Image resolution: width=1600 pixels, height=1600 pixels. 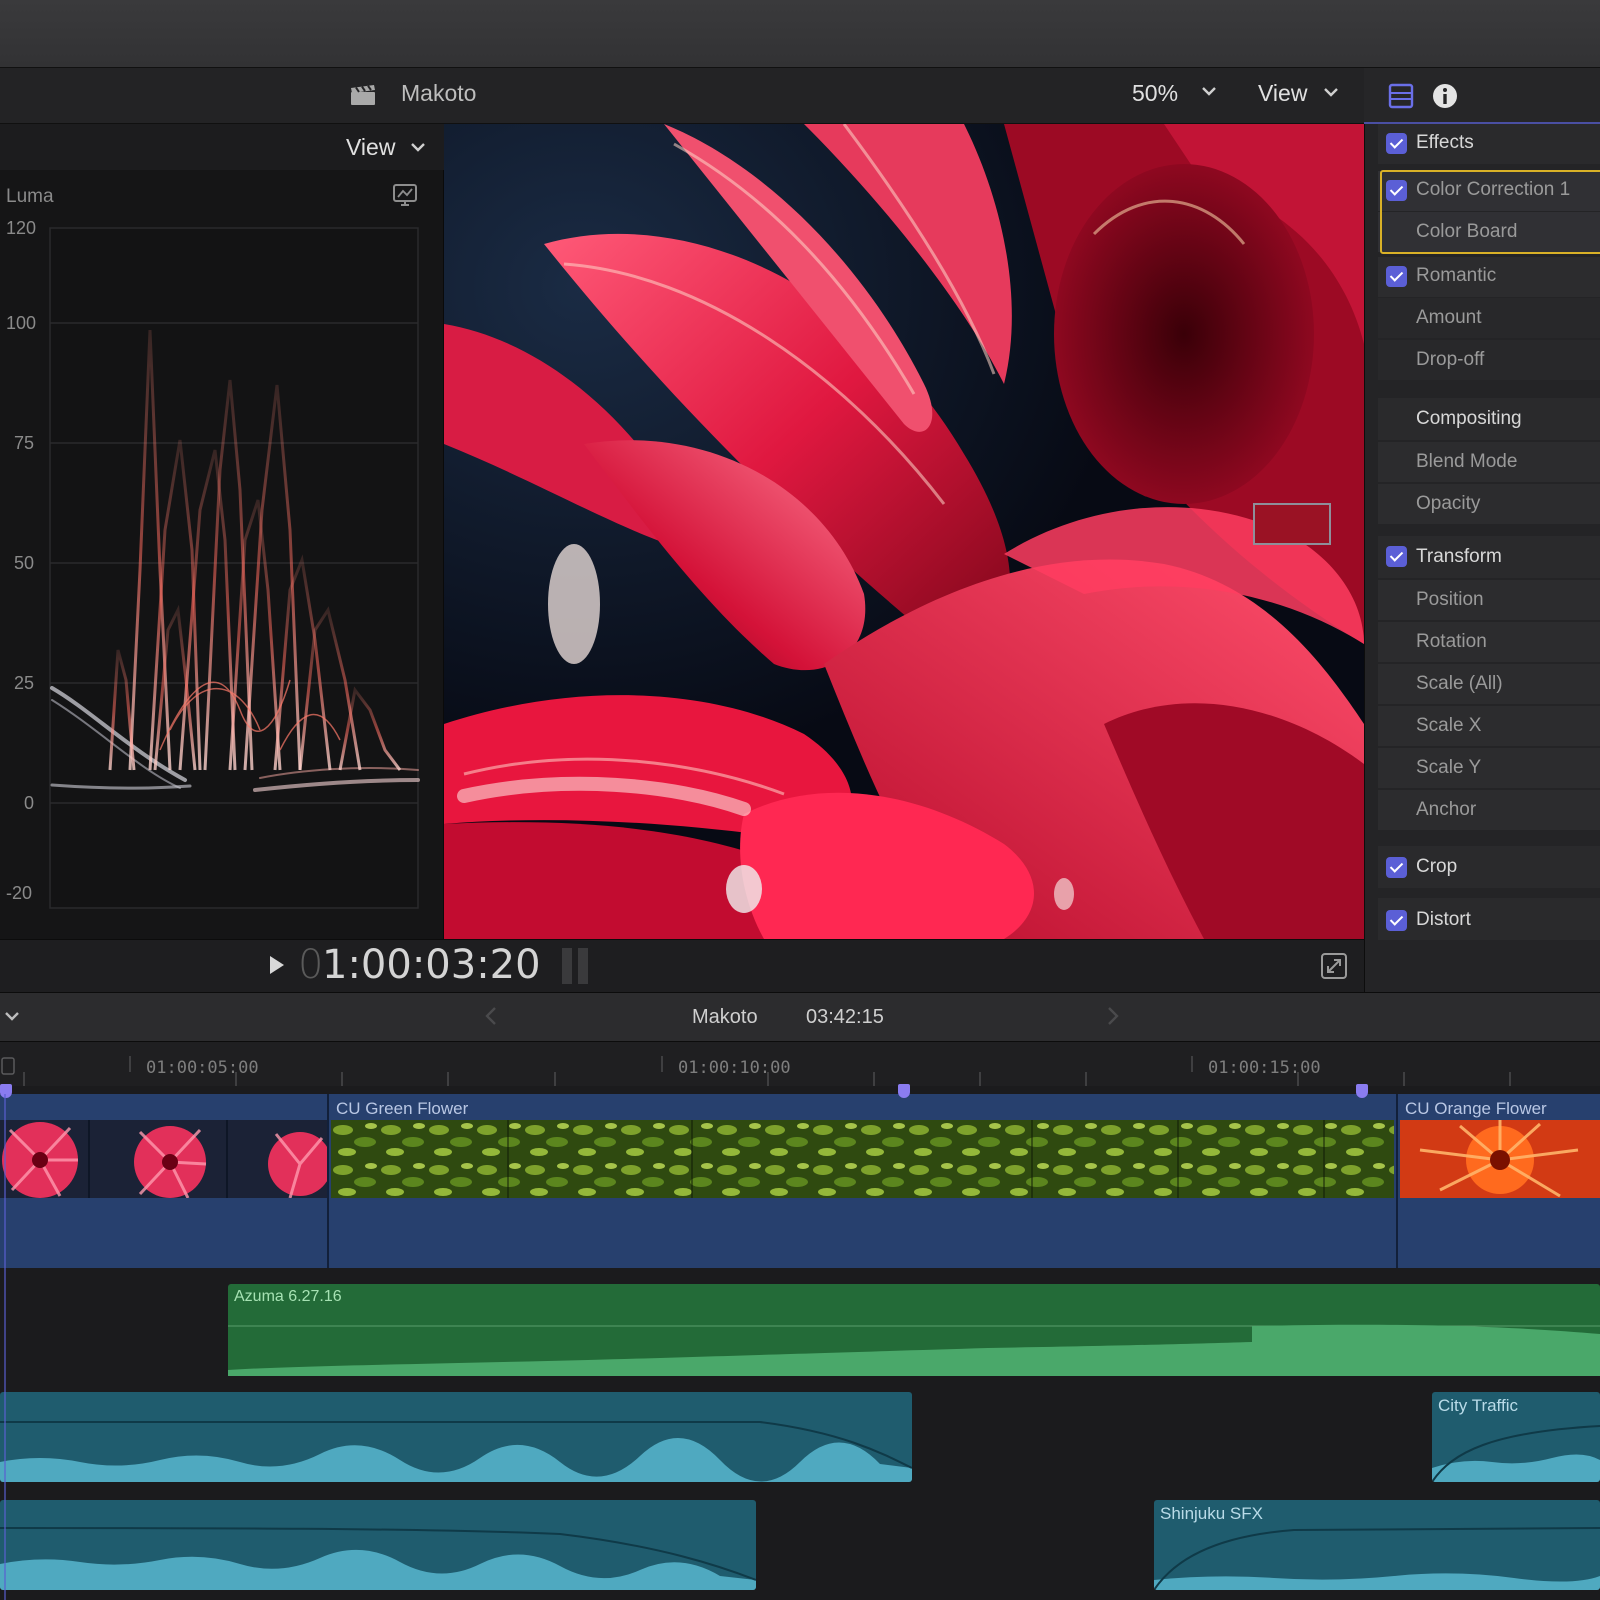 What do you see at coordinates (288, 1296) in the screenshot?
I see `music-clip-title: Azuma 6.27.16` at bounding box center [288, 1296].